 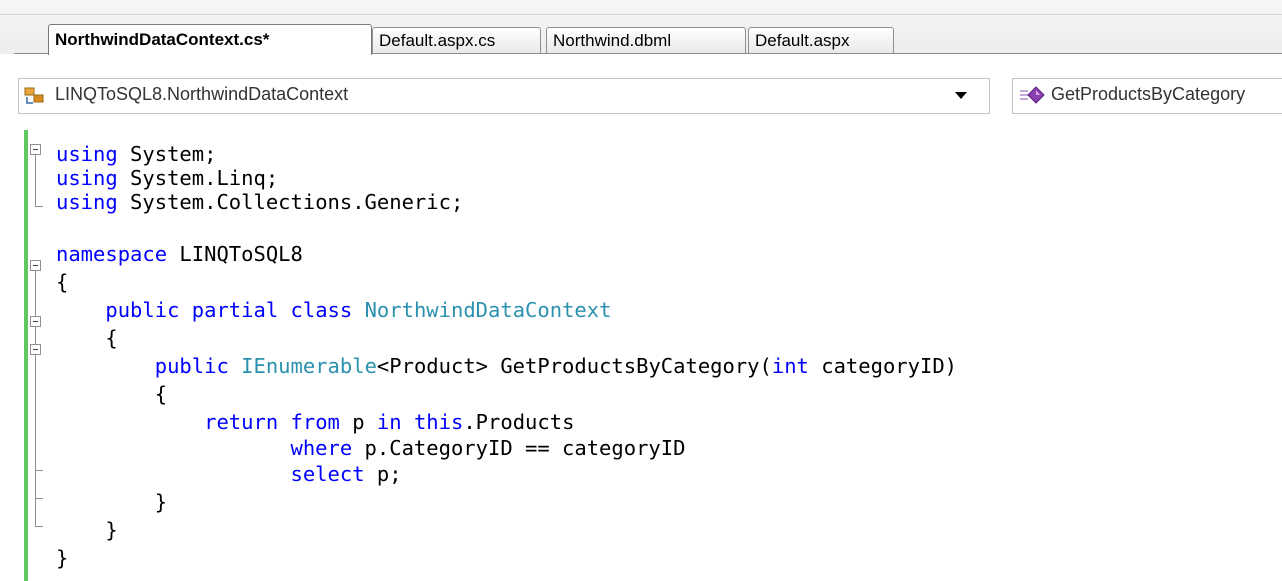 I want to click on code-keyword: int, so click(x=790, y=366).